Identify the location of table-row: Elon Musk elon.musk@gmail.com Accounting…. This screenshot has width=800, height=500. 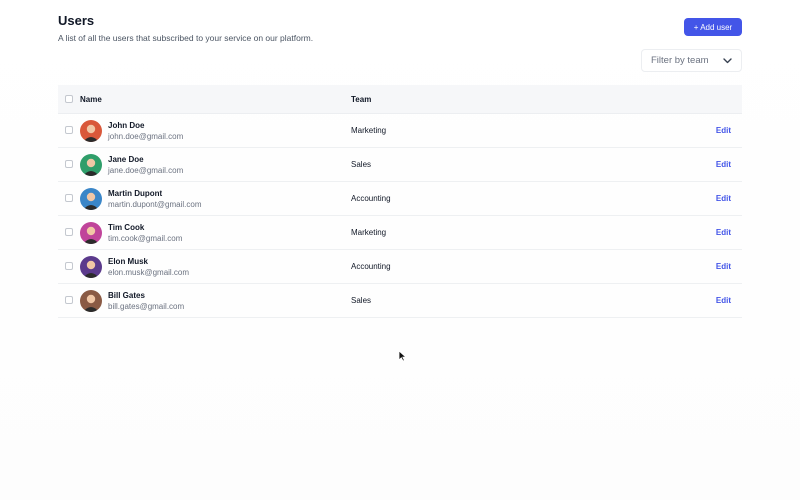
(400, 267).